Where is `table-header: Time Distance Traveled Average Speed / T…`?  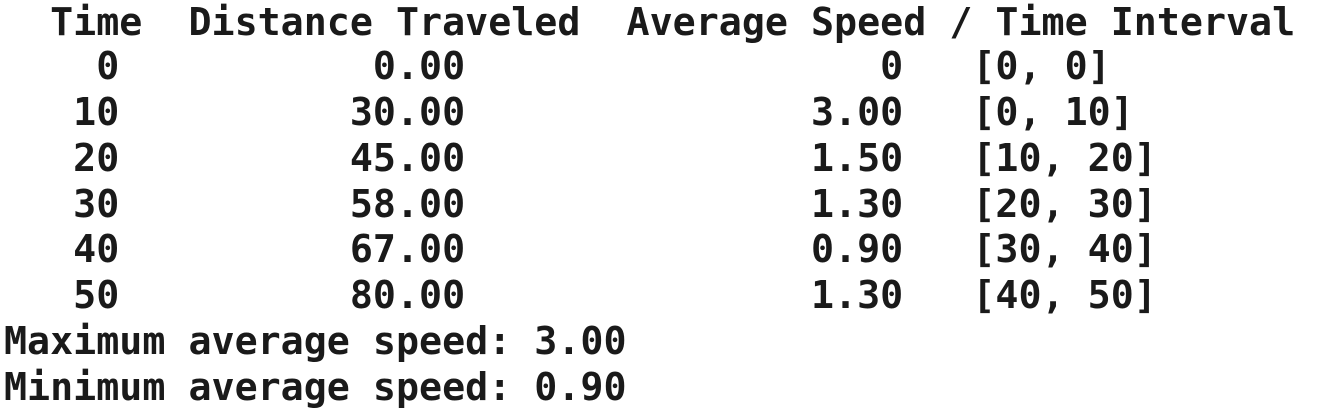 table-header: Time Distance Traveled Average Speed / T… is located at coordinates (650, 22).